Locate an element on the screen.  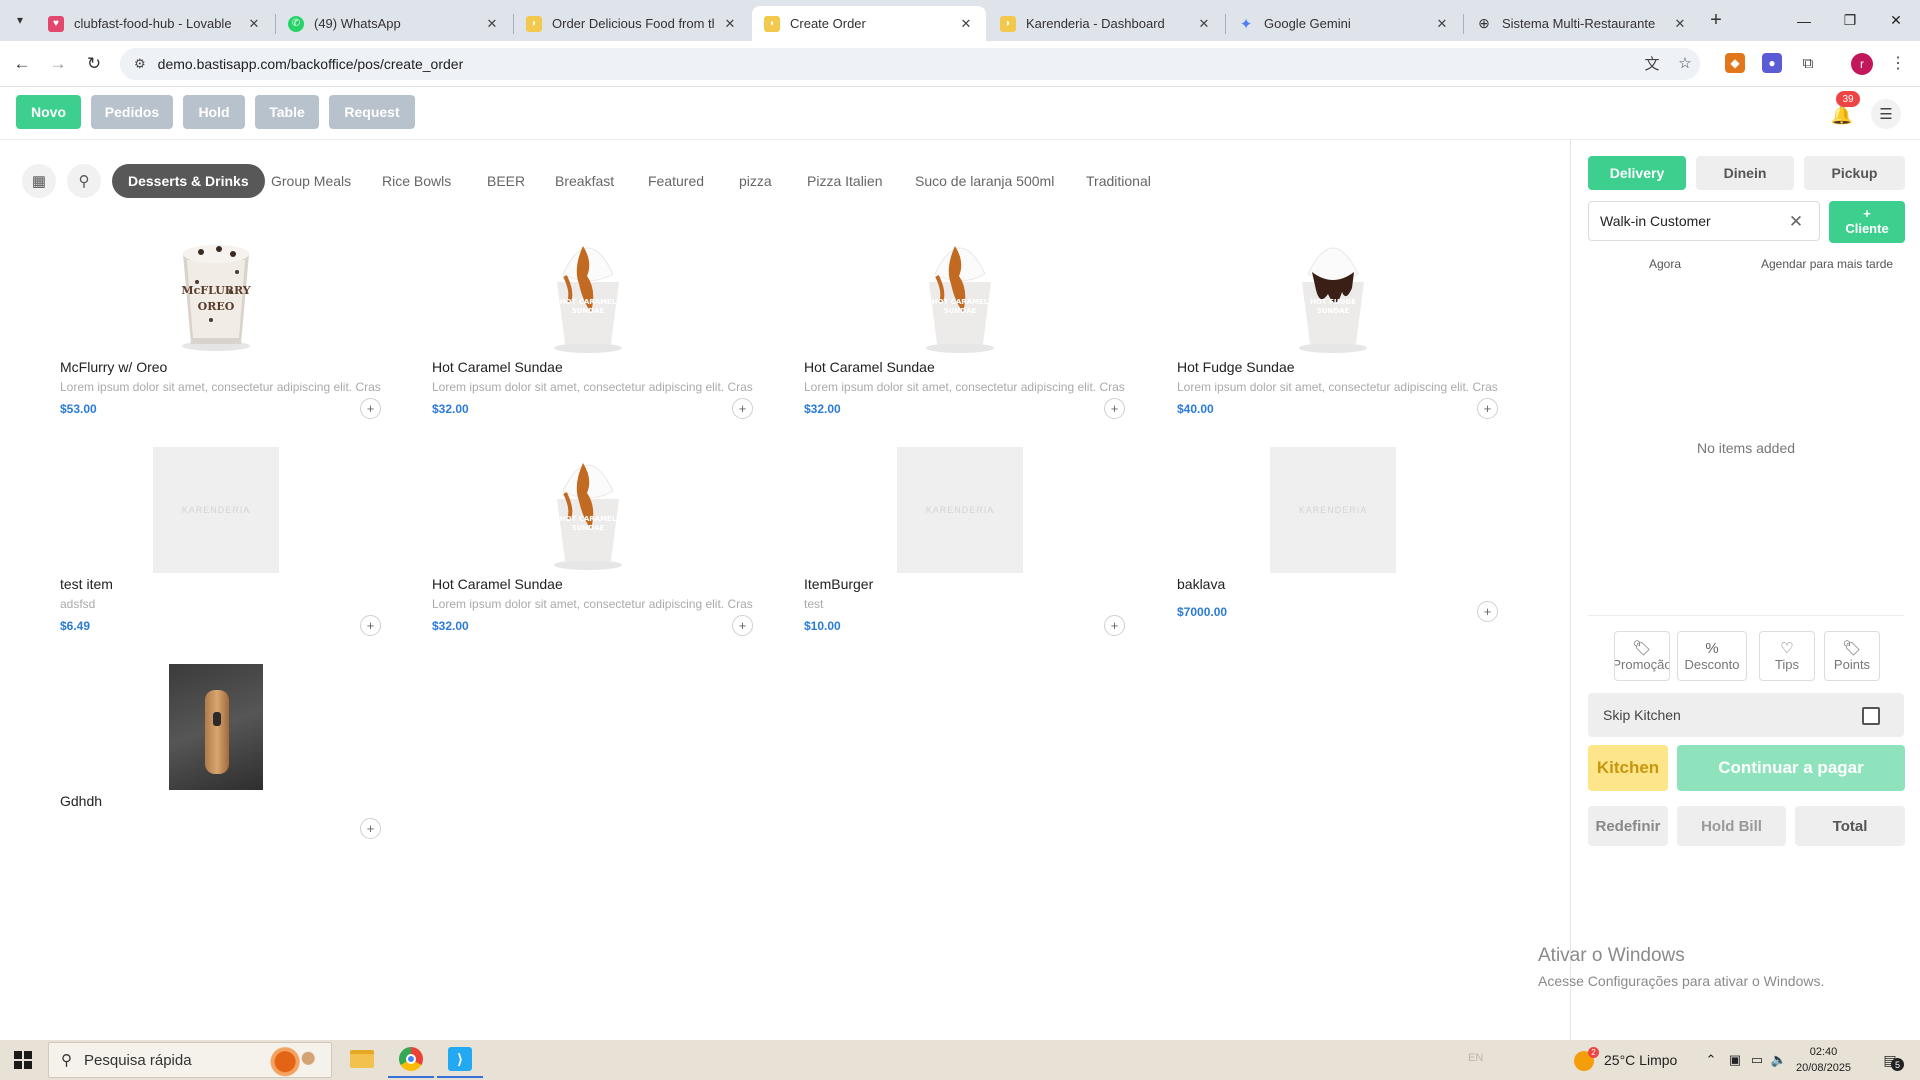
forward-arrow-icon: → is located at coordinates (58, 64).